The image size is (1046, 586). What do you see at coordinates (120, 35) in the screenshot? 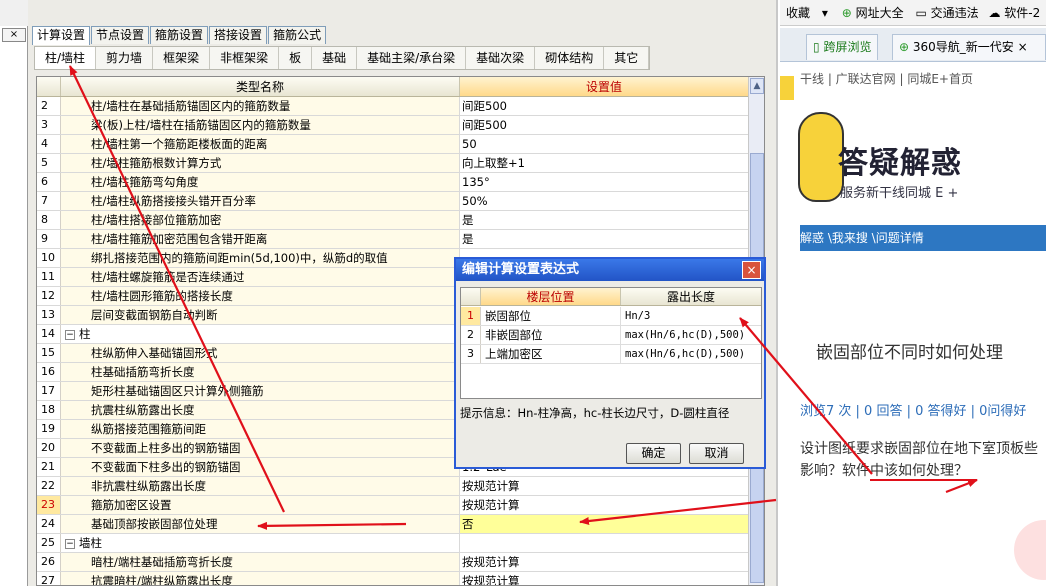
I see `tab-node-settings: 节点设置` at bounding box center [120, 35].